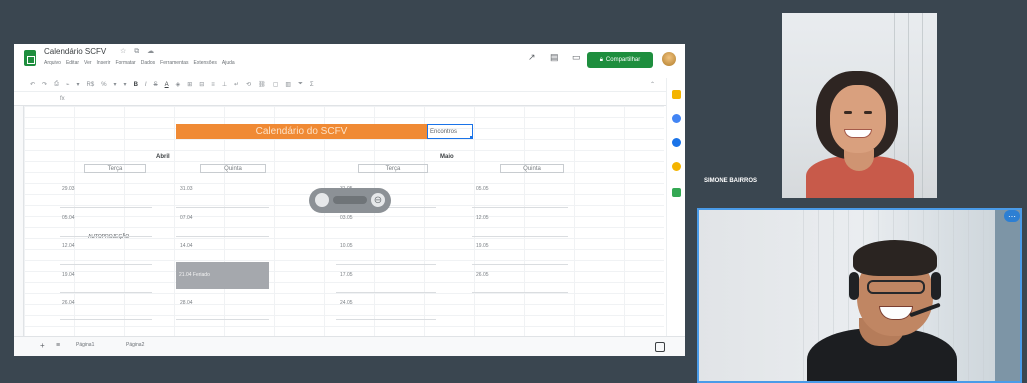 The height and width of the screenshot is (383, 1027). I want to click on header-april-tuesday: Terça, so click(115, 168).